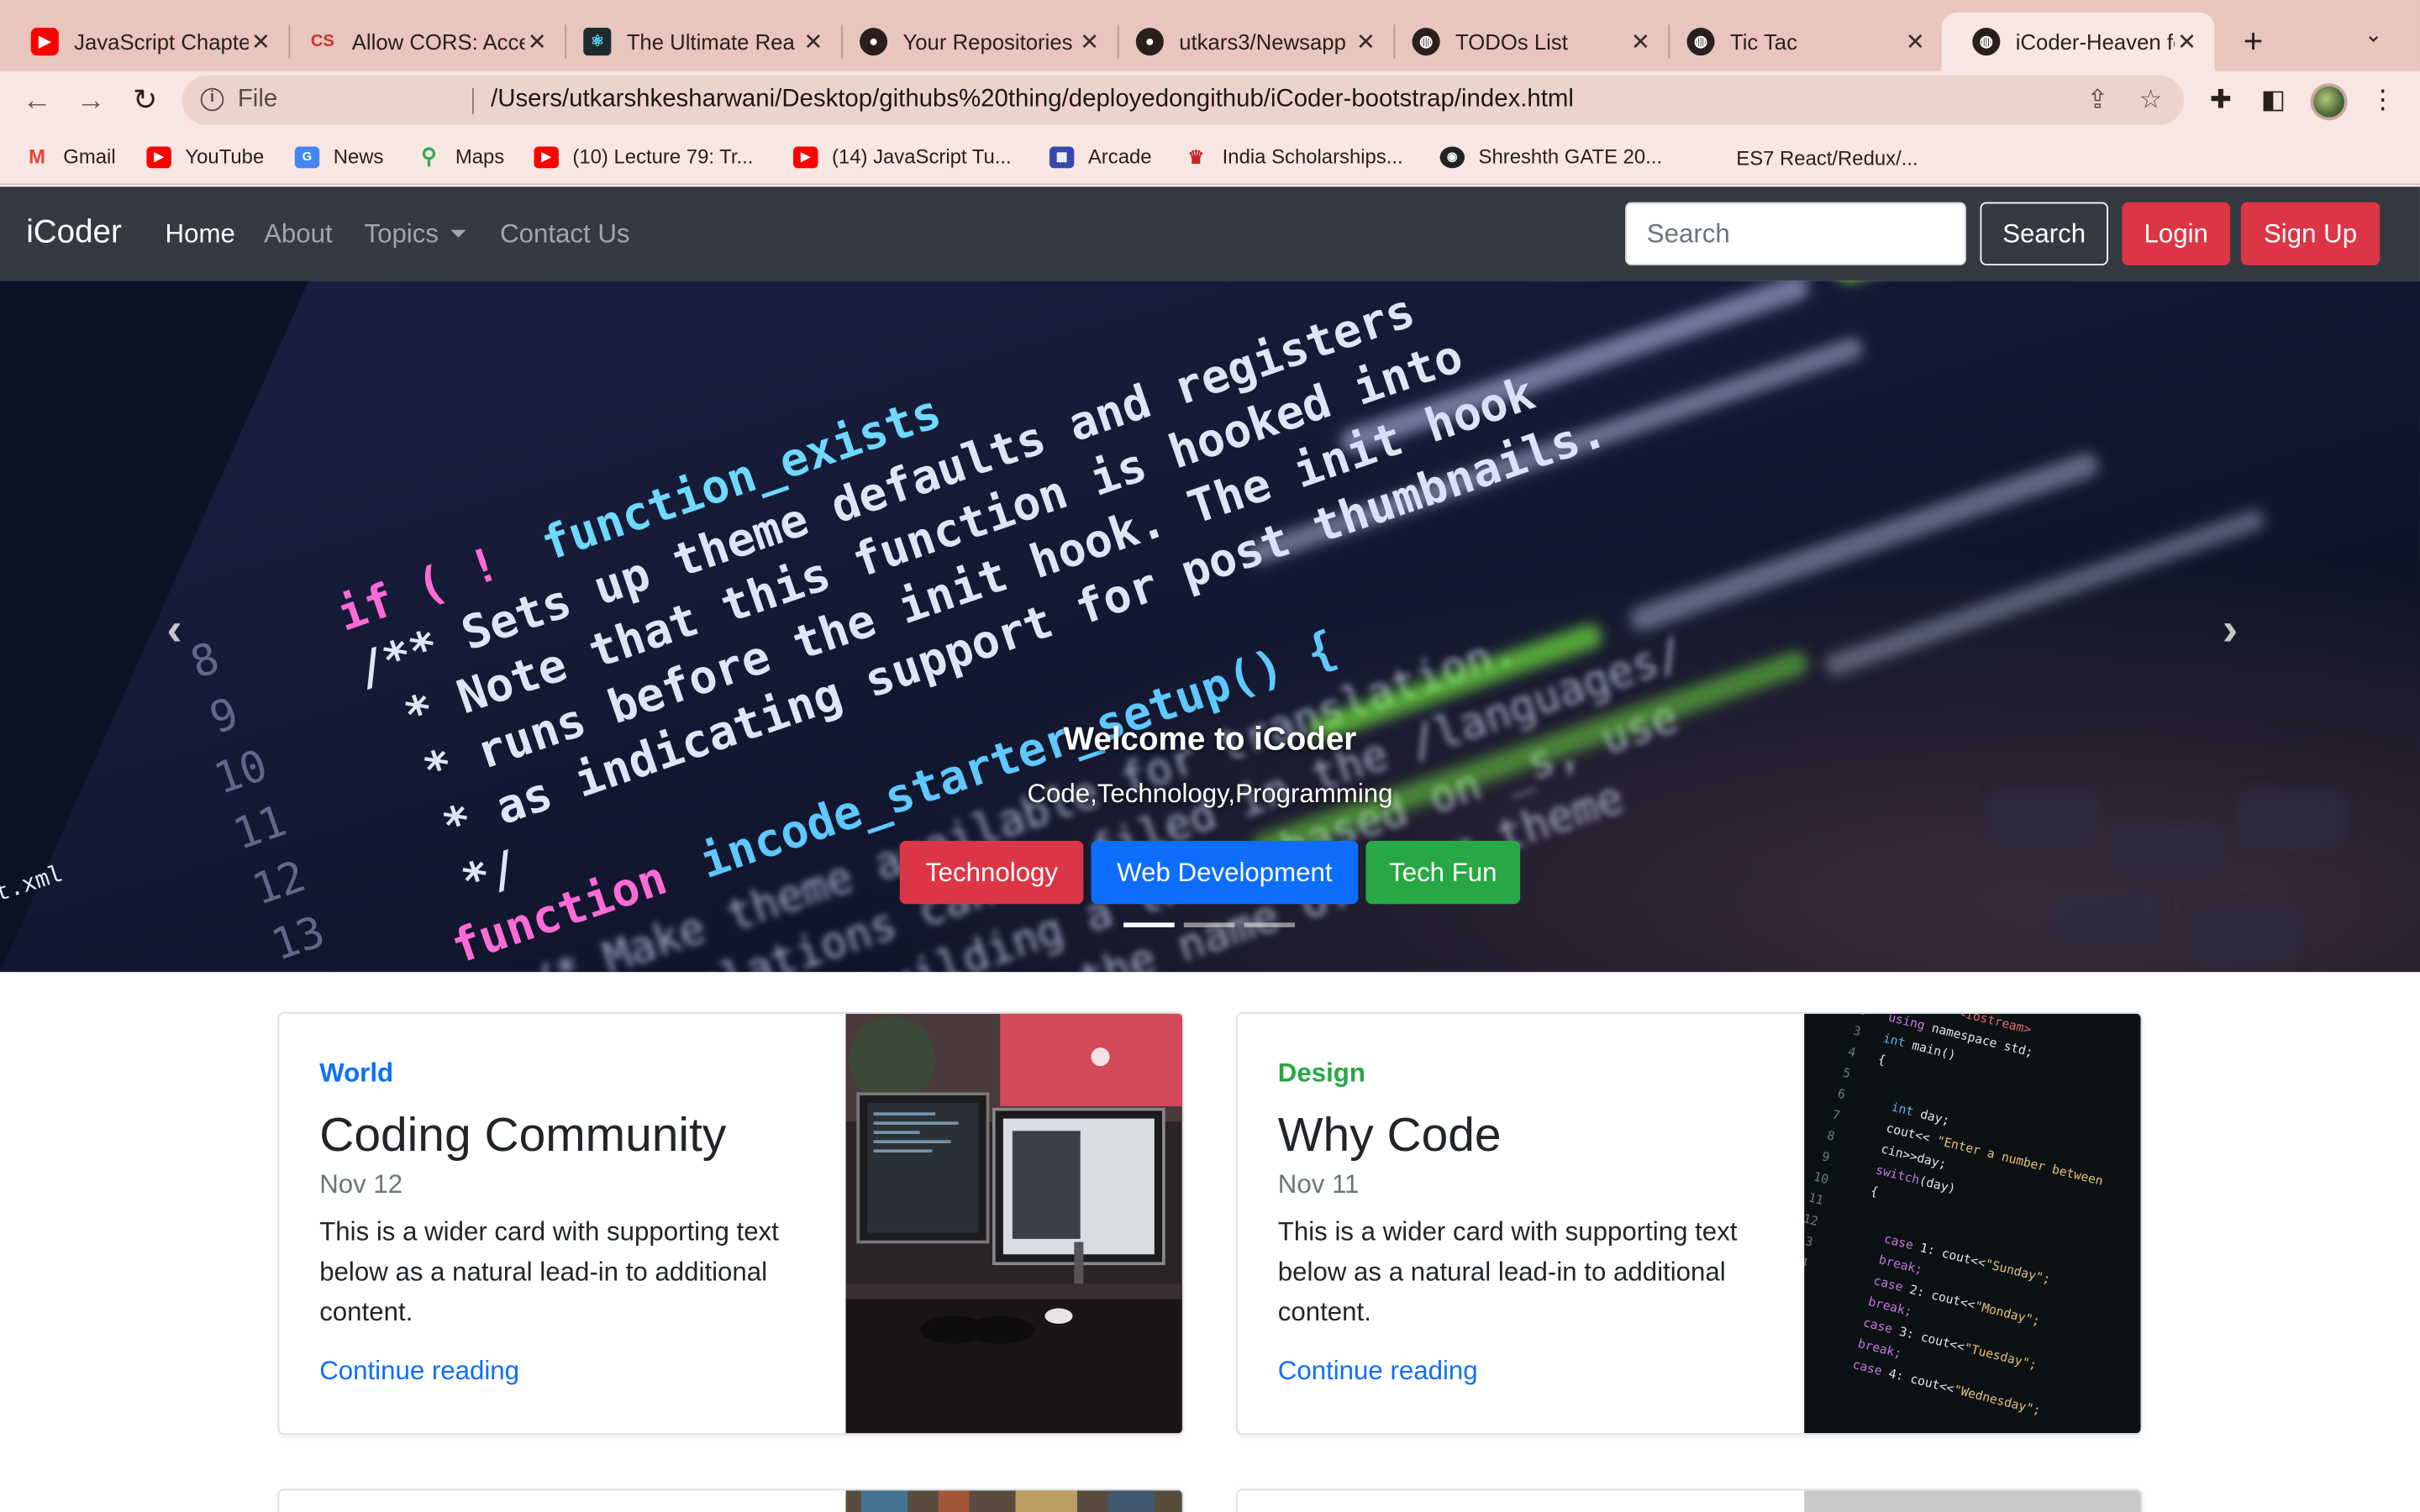  I want to click on bookmark-item: ⚲ Maps, so click(461, 156).